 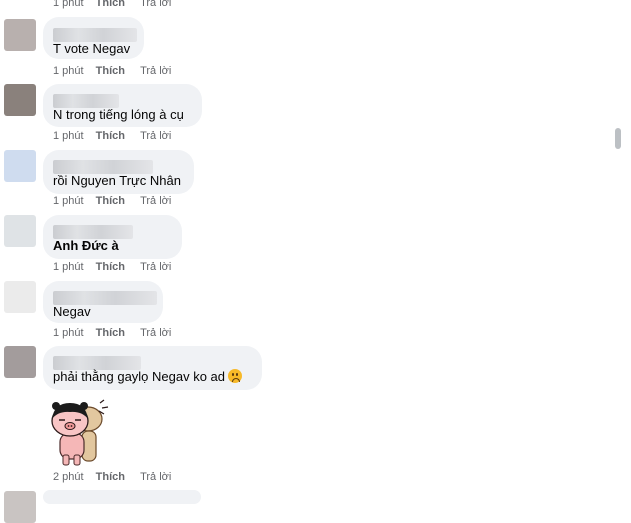 I want to click on comment-text: N trong tiếng lóng à cụ, so click(x=118, y=114).